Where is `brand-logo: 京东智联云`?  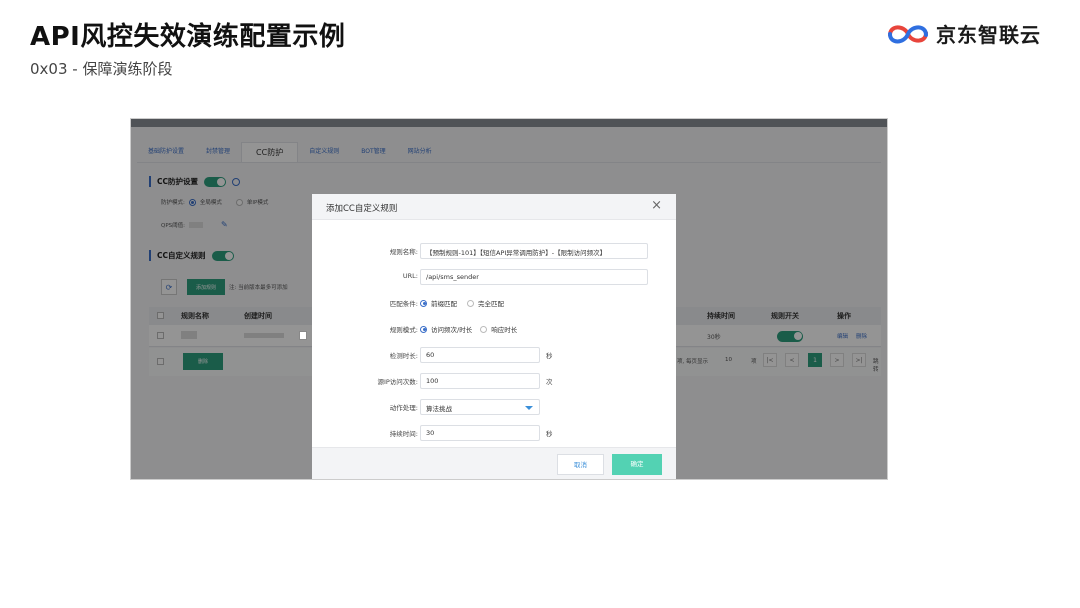
brand-logo: 京东智联云 is located at coordinates (963, 33).